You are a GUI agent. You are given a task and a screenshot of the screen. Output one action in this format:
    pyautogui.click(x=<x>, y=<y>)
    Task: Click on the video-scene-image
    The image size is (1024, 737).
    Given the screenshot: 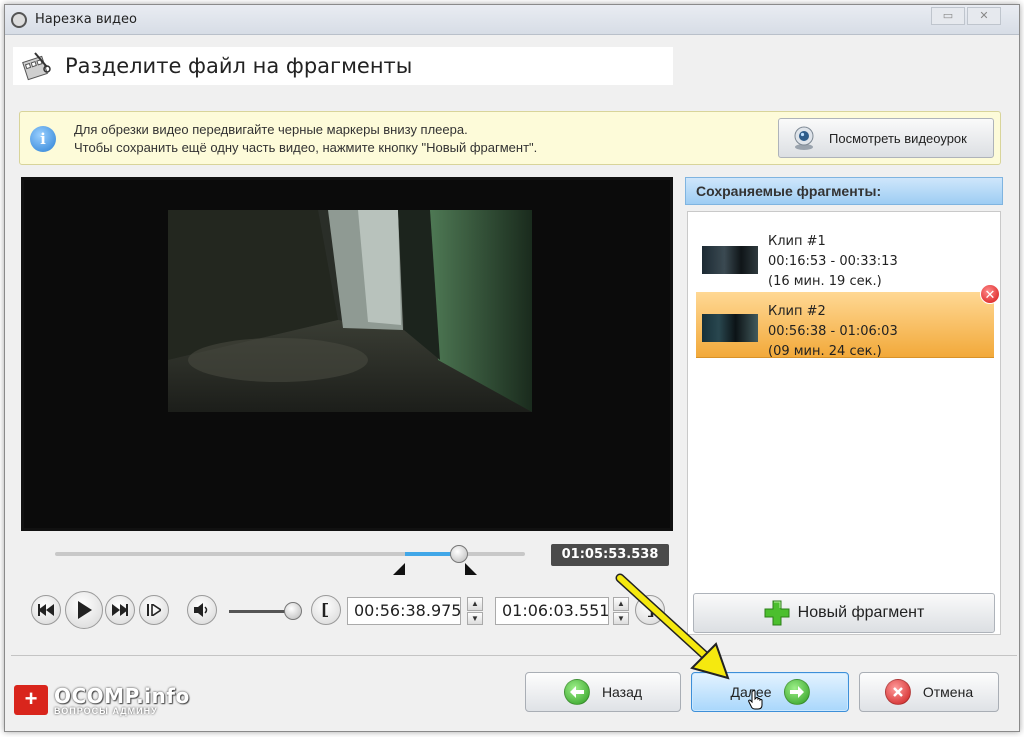 What is the action you would take?
    pyautogui.click(x=350, y=311)
    